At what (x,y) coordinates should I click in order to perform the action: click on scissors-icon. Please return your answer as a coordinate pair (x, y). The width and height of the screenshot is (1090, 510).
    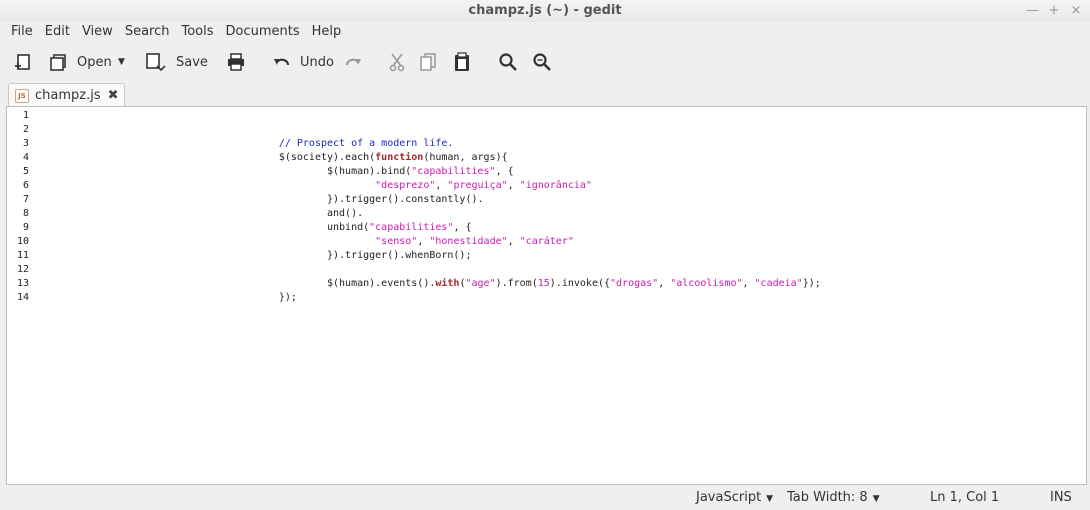
    Looking at the image, I should click on (397, 62).